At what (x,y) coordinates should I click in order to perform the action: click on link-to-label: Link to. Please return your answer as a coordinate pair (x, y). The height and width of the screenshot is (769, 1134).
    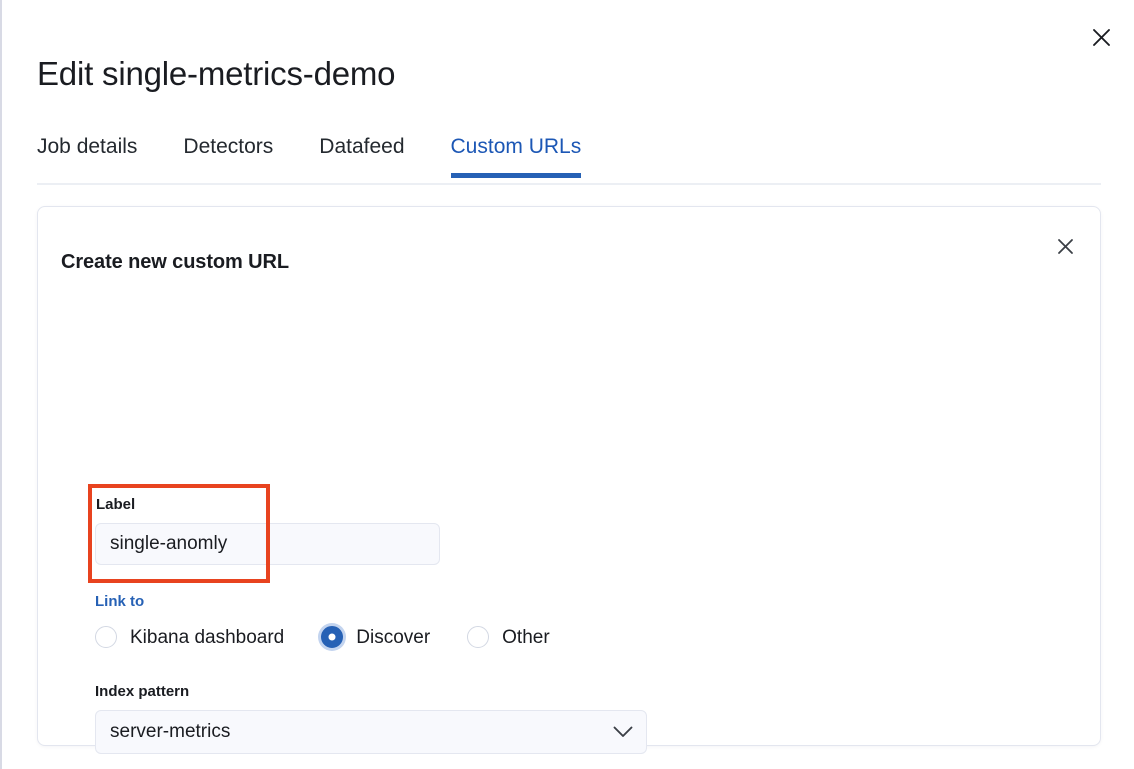
    Looking at the image, I should click on (120, 601).